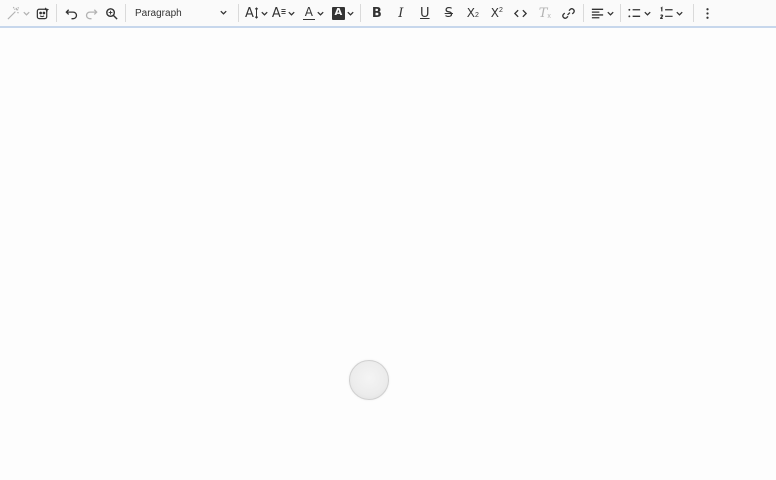 This screenshot has height=480, width=776. I want to click on bold-button: B, so click(377, 13).